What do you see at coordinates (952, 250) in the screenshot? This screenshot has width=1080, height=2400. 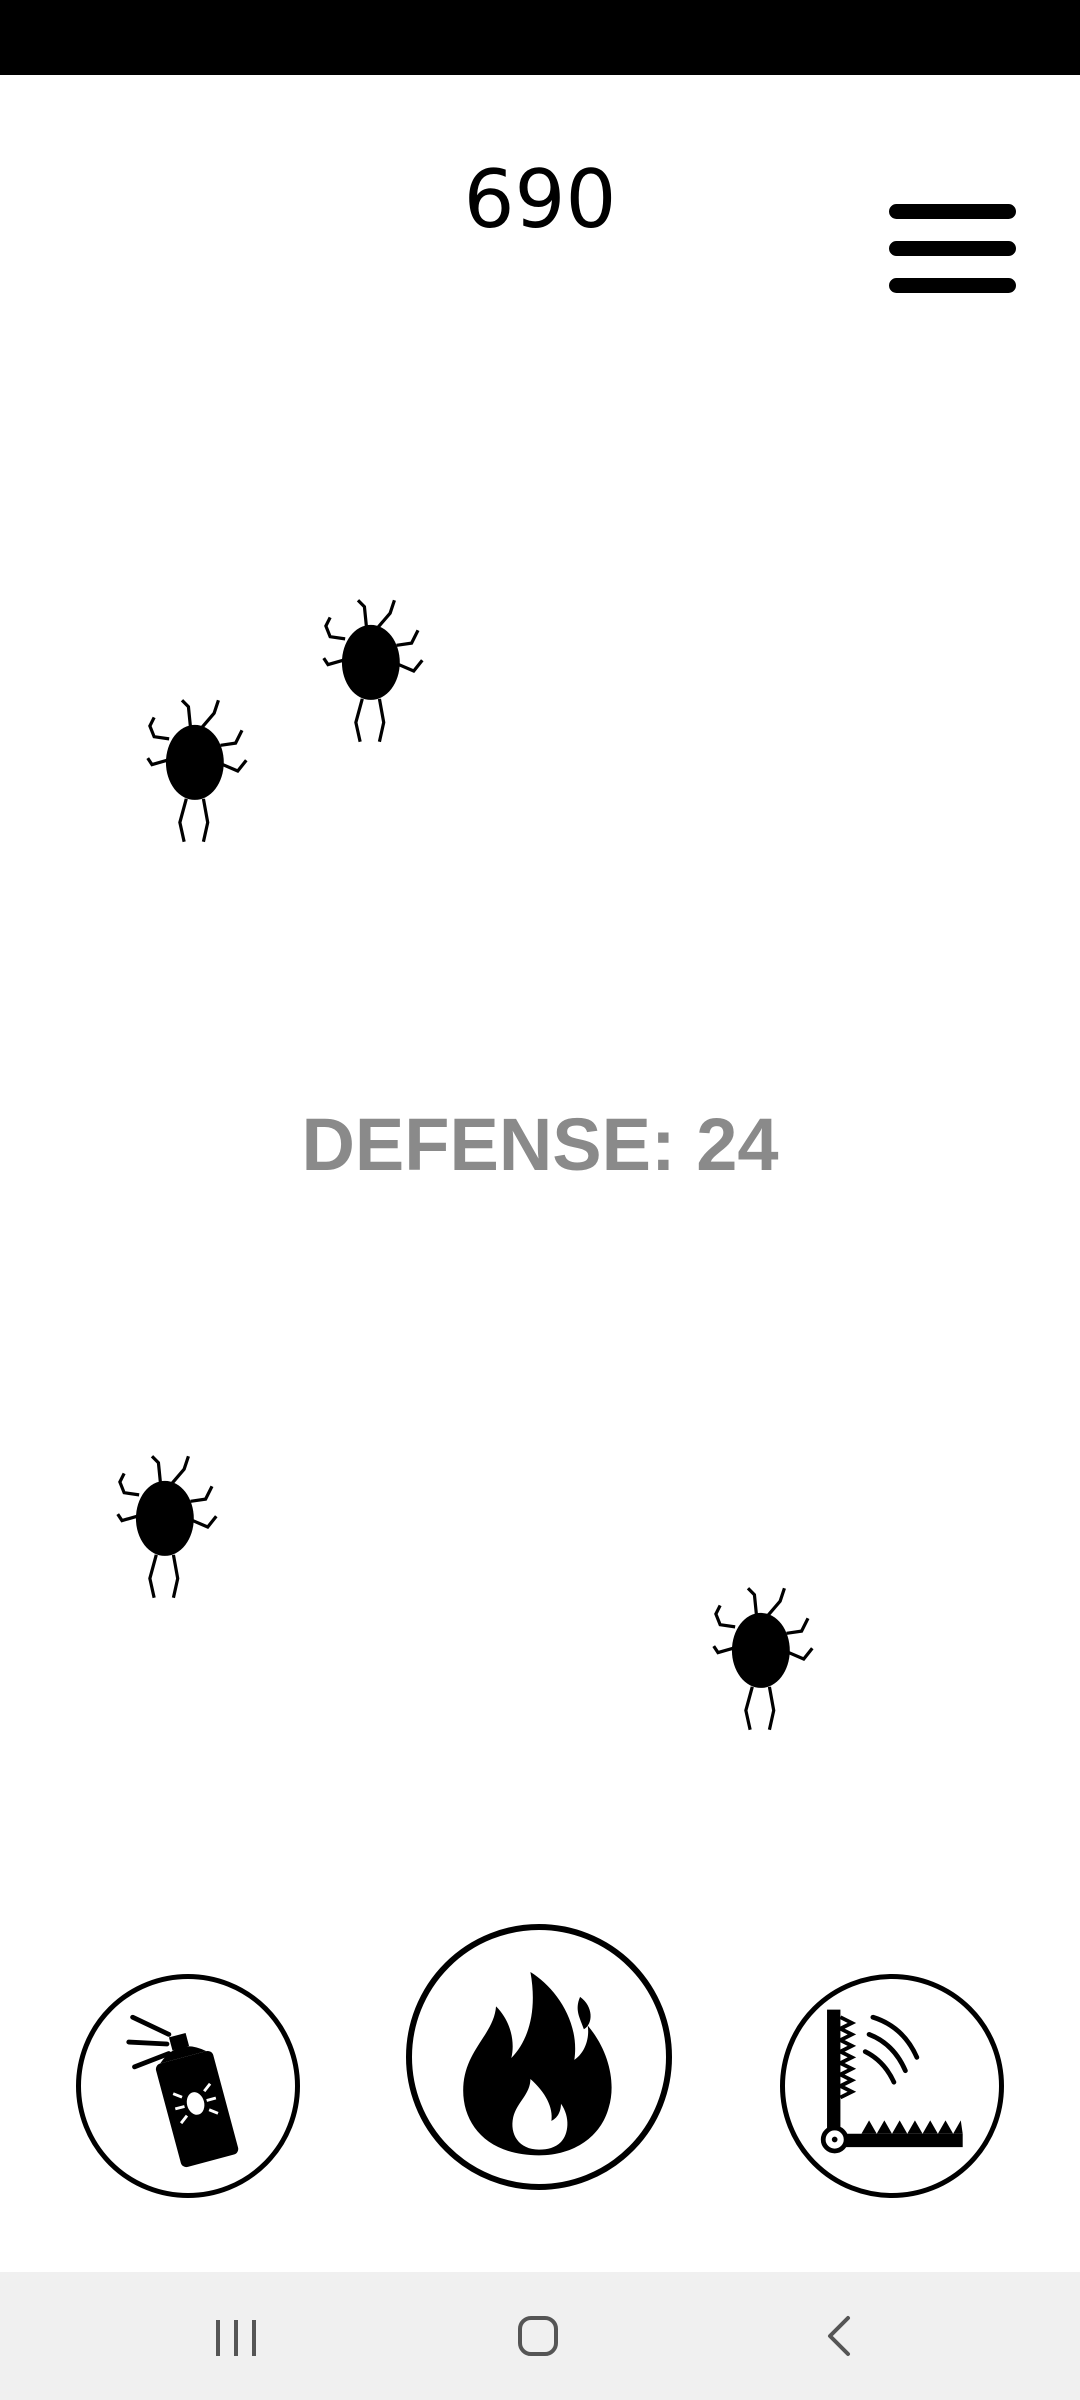 I see `menu-button` at bounding box center [952, 250].